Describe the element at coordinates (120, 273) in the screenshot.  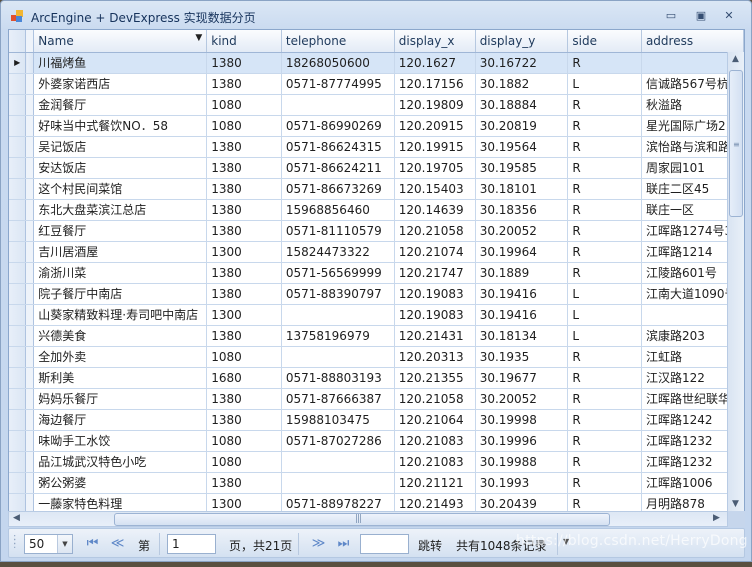
I see `cell-name: 渝浙川菜` at that location.